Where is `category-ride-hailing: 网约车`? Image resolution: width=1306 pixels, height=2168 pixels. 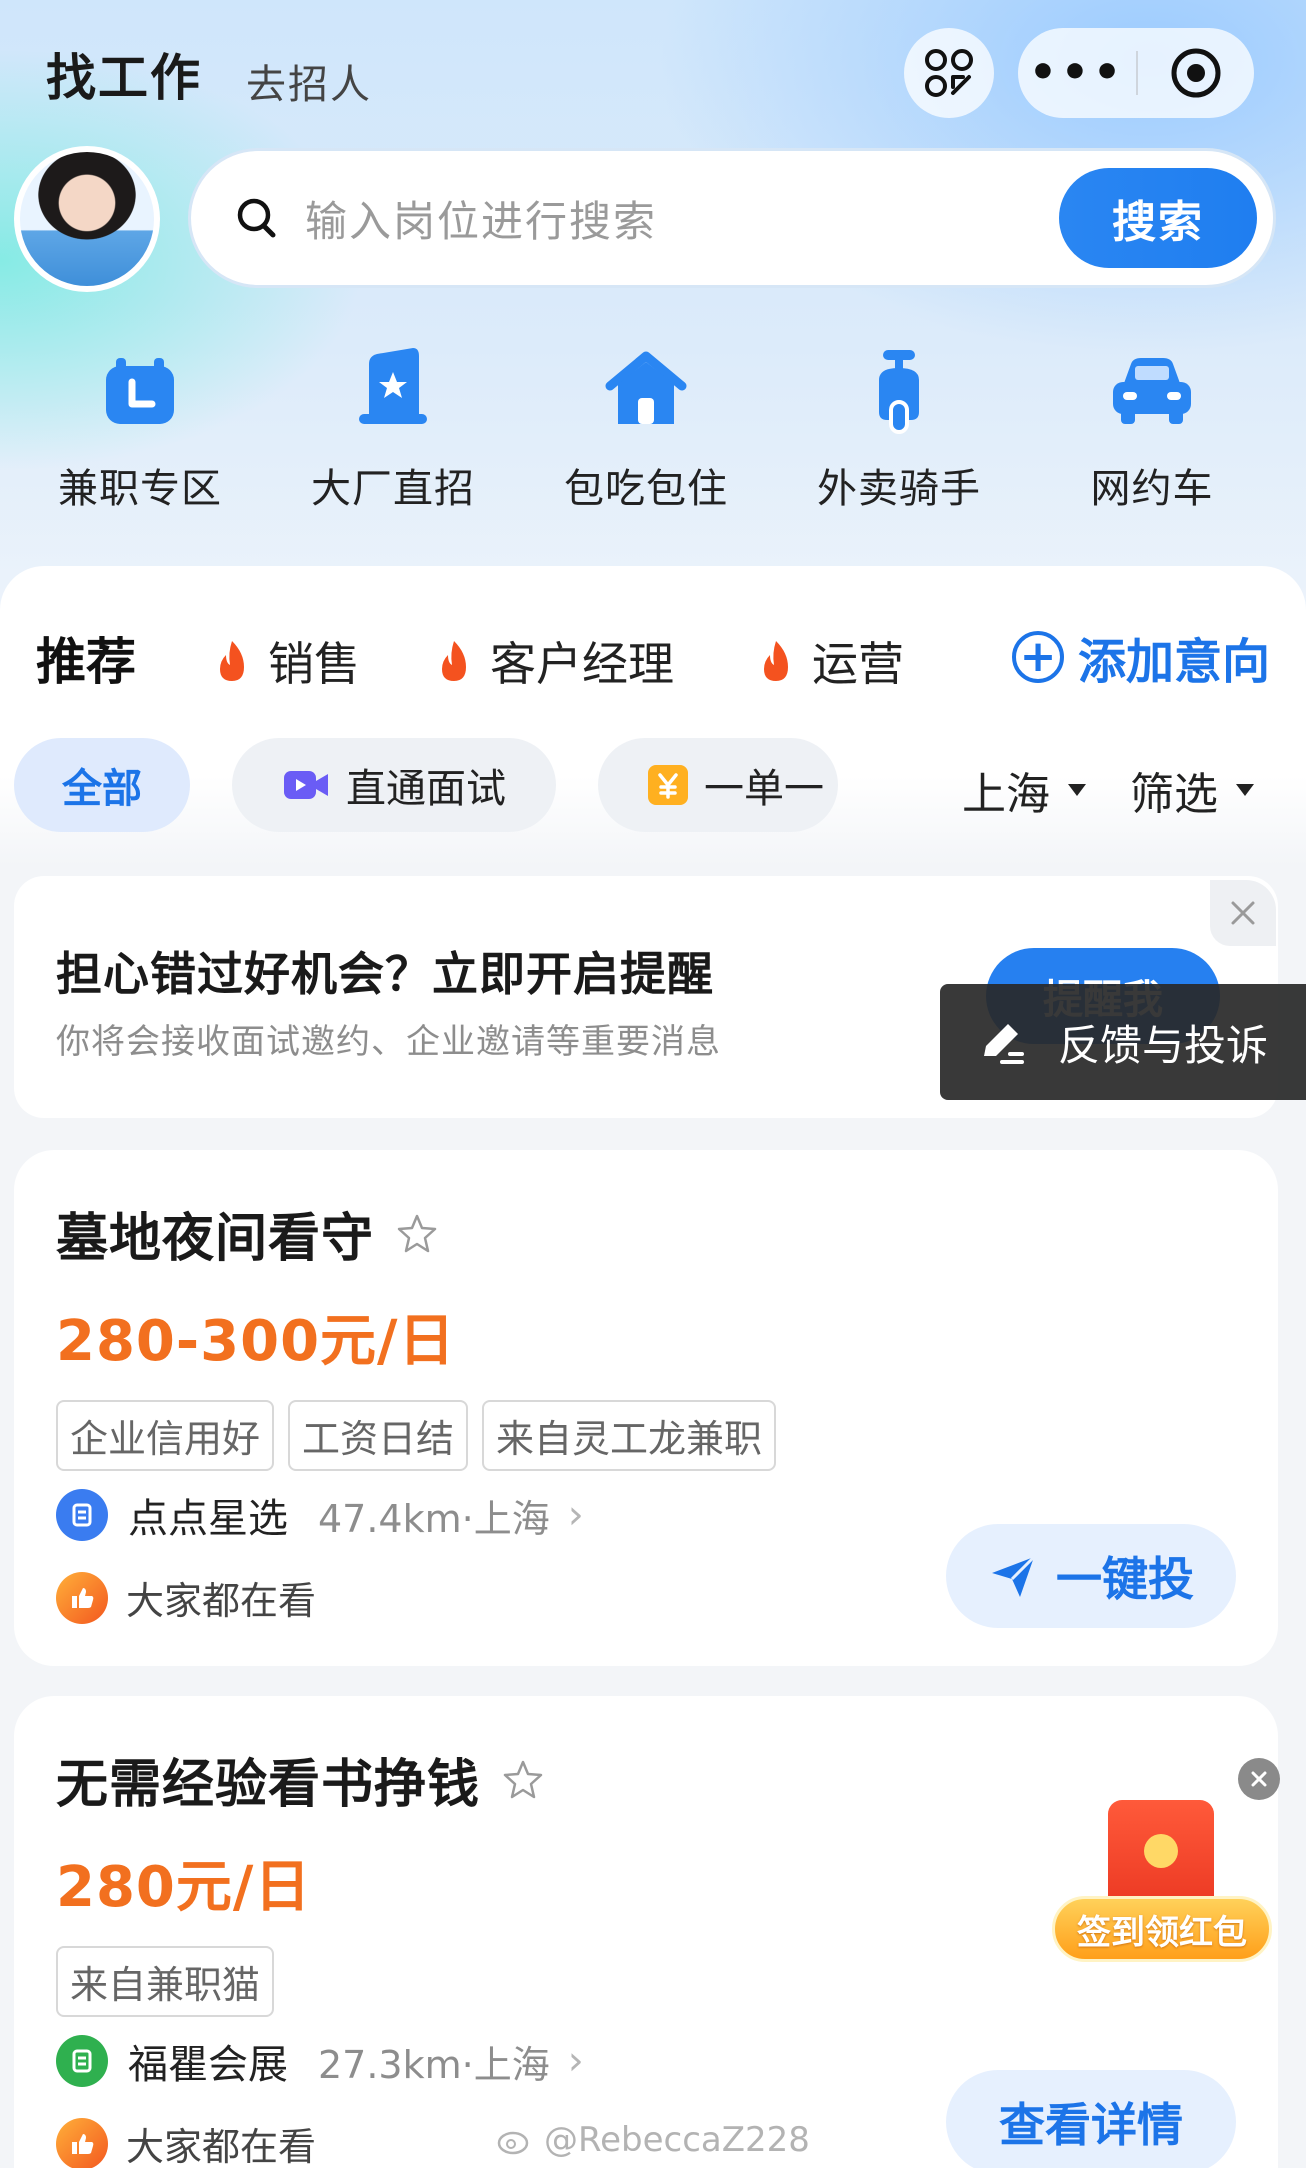
category-ride-hailing: 网约车 is located at coordinates (1152, 427).